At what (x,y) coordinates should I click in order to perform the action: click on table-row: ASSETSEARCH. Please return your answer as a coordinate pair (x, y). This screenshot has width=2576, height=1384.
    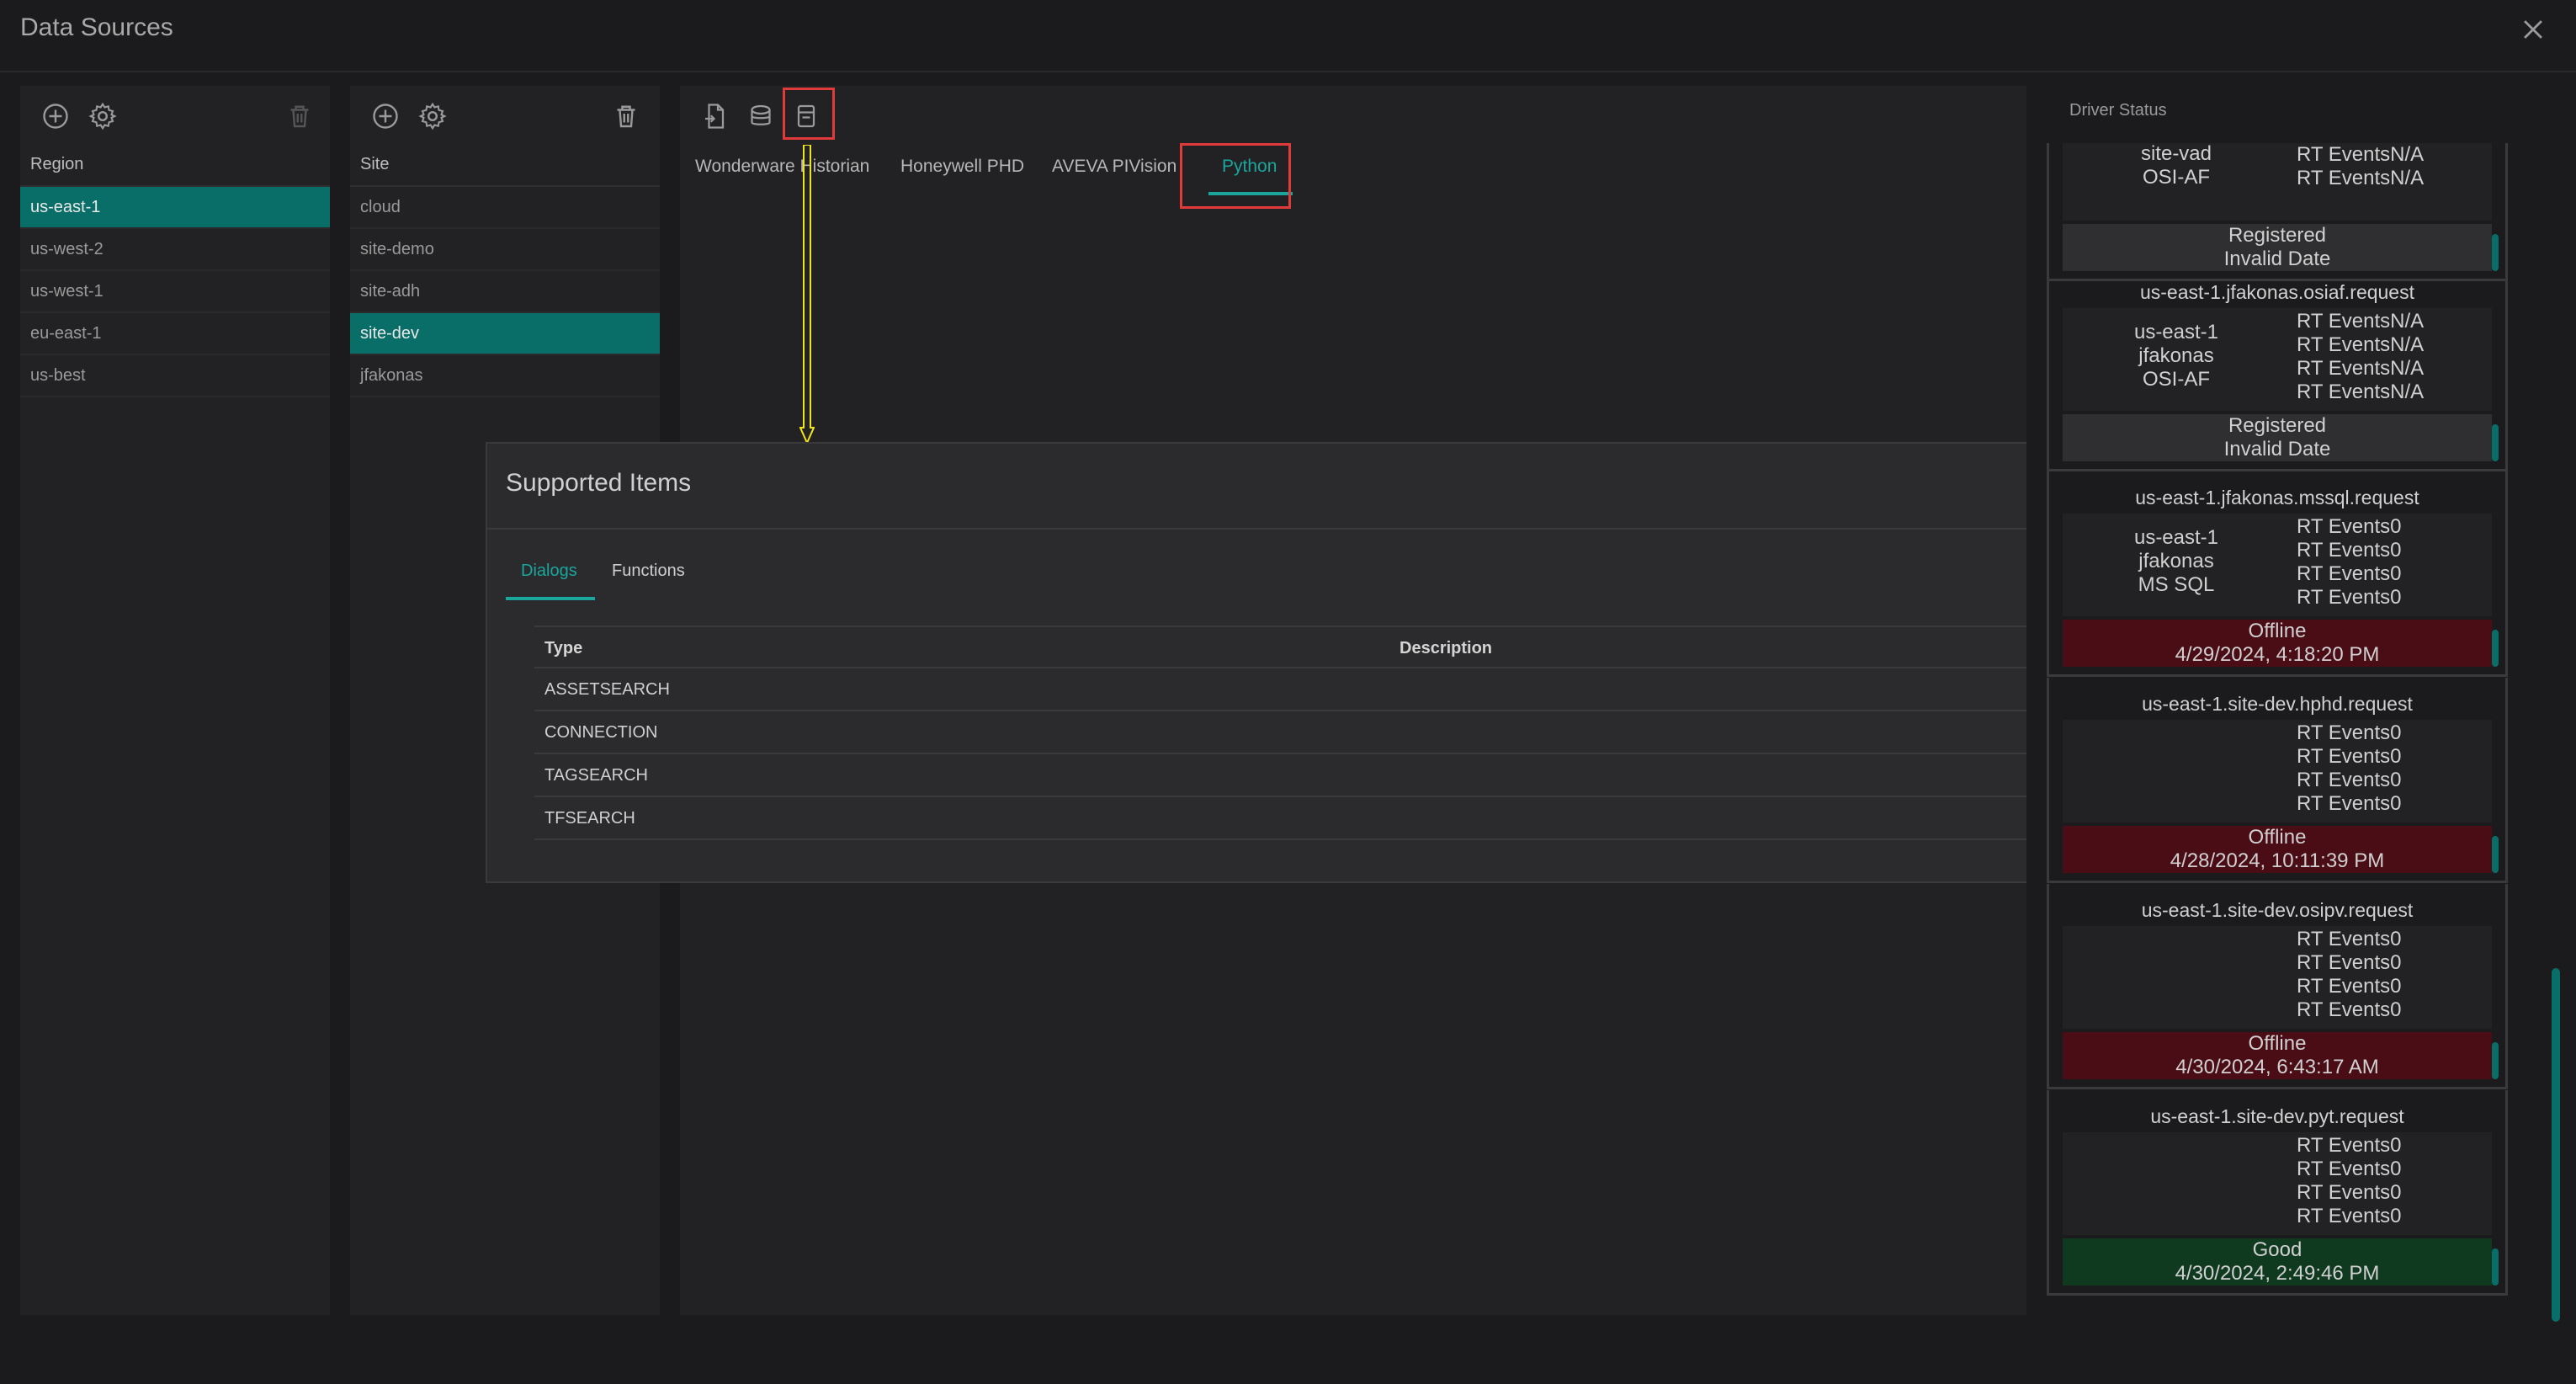
    Looking at the image, I should click on (1295, 689).